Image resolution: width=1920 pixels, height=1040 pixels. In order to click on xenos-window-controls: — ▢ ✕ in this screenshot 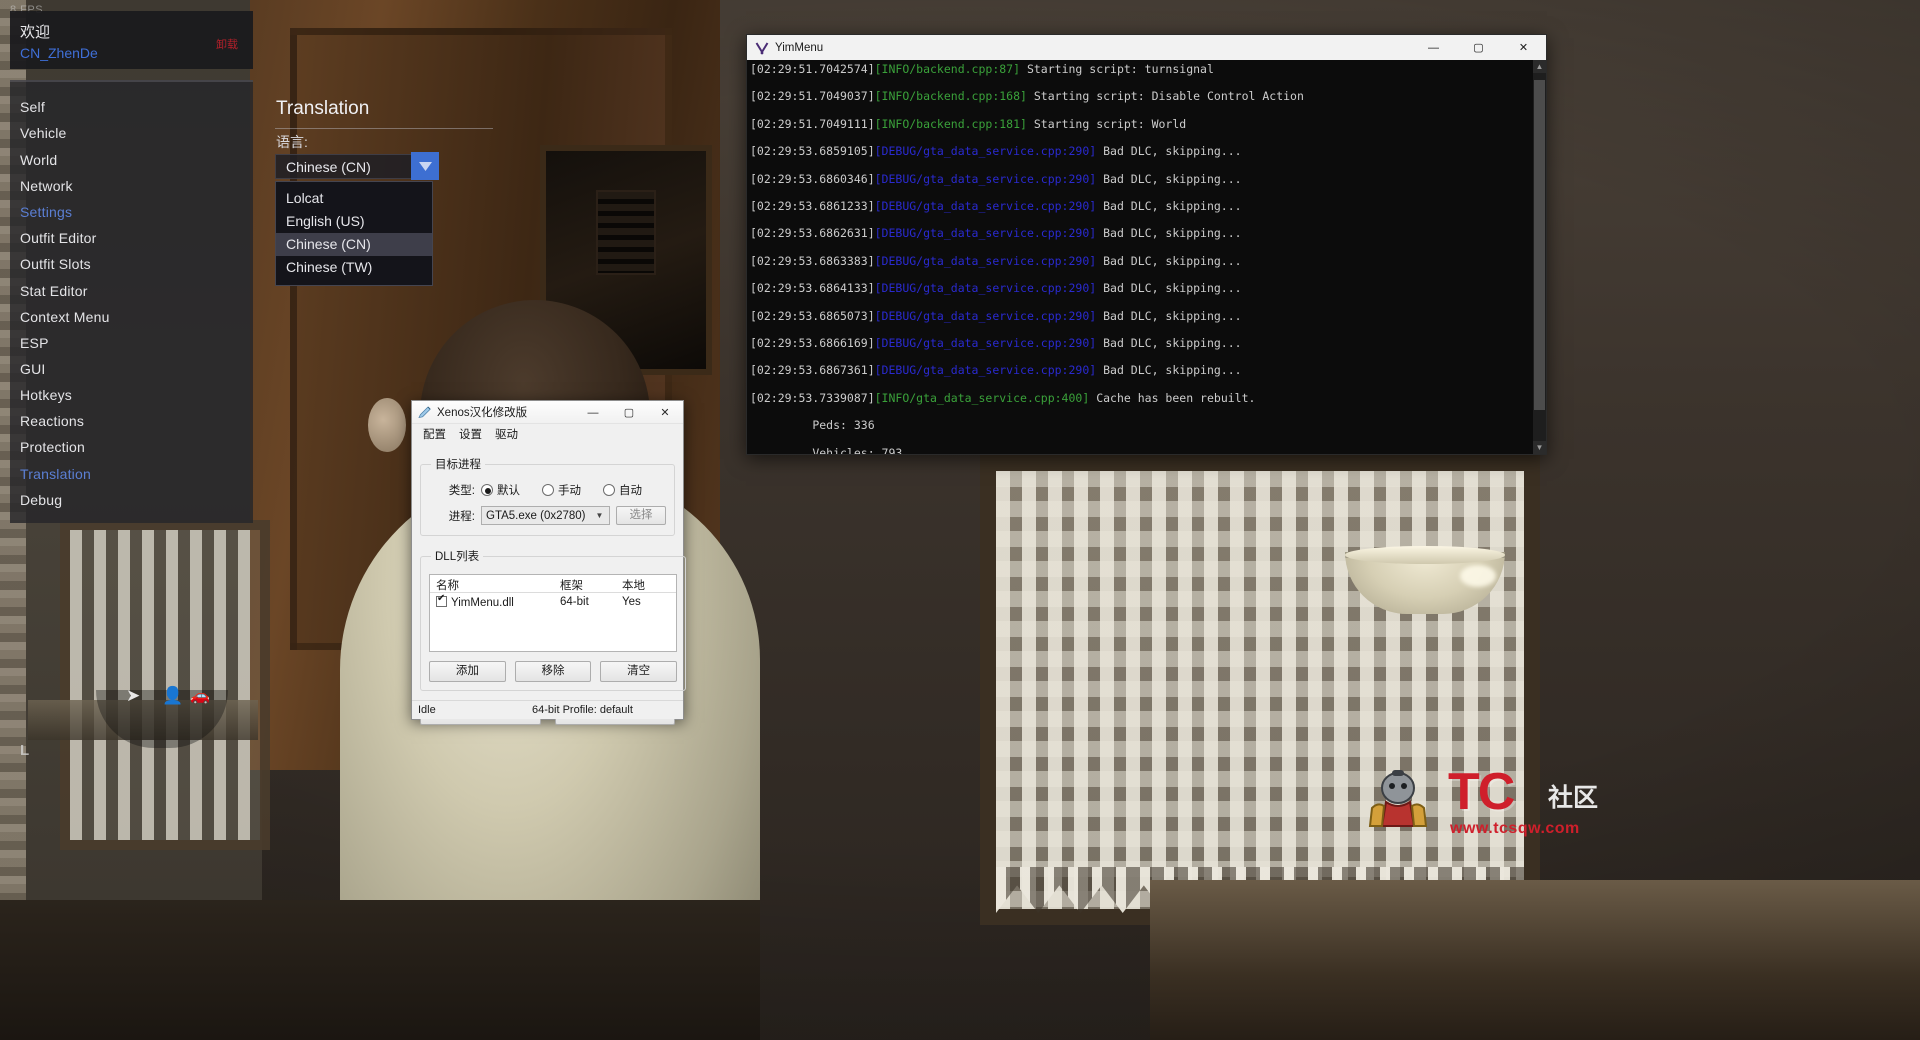, I will do `click(629, 412)`.